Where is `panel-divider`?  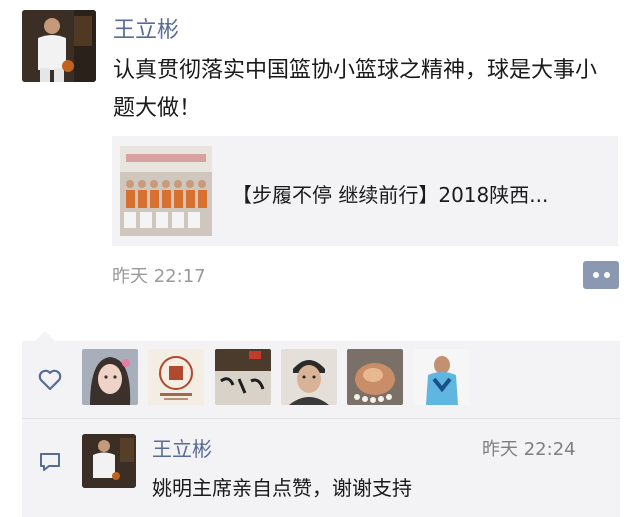
panel-divider is located at coordinates (321, 418).